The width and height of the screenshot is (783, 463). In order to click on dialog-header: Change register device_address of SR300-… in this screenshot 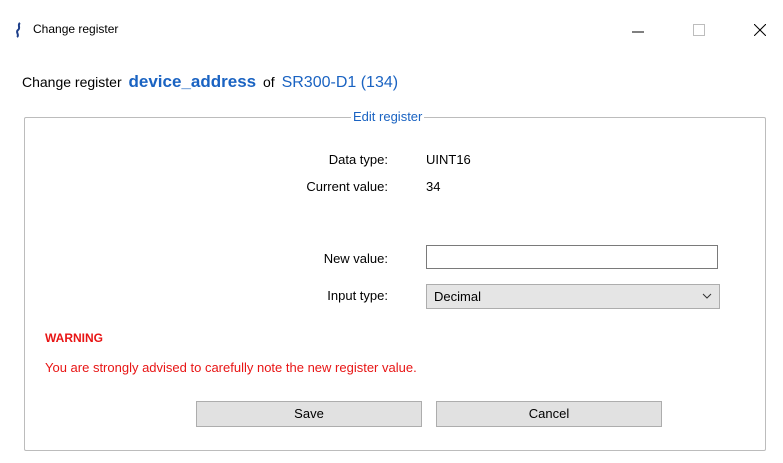, I will do `click(210, 82)`.